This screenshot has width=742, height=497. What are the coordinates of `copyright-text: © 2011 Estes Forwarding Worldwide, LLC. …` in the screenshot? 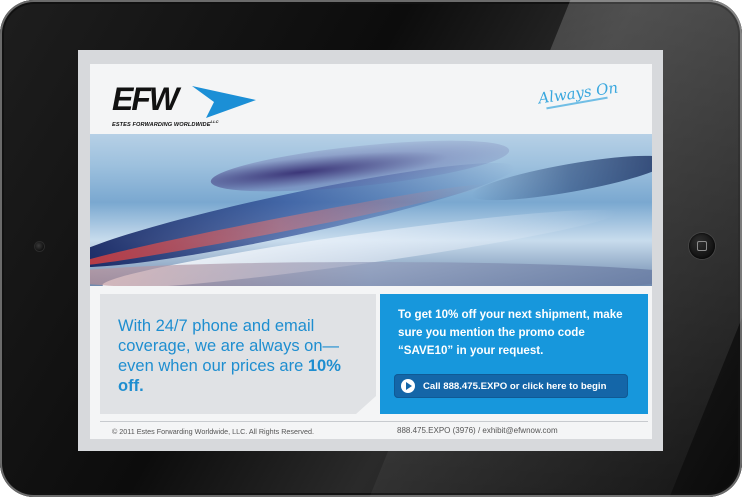 It's located at (213, 431).